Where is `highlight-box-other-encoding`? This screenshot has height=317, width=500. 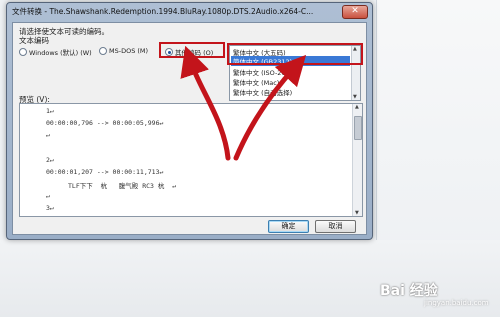
highlight-box-other-encoding is located at coordinates (192, 50).